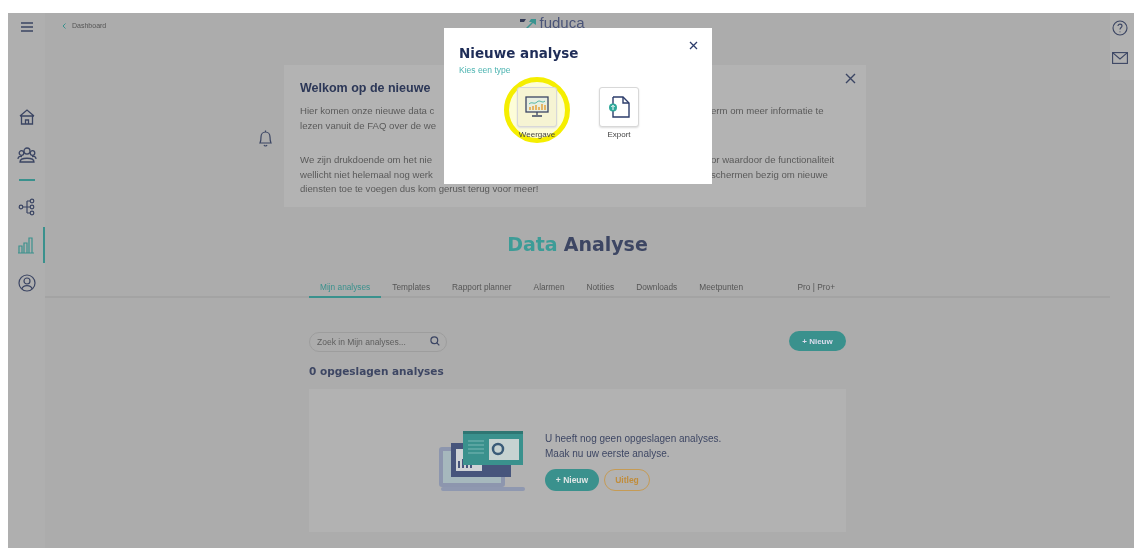 The image size is (1134, 548). Describe the element at coordinates (366, 88) in the screenshot. I see `welcome-title: Welkom op de nieuwe` at that location.